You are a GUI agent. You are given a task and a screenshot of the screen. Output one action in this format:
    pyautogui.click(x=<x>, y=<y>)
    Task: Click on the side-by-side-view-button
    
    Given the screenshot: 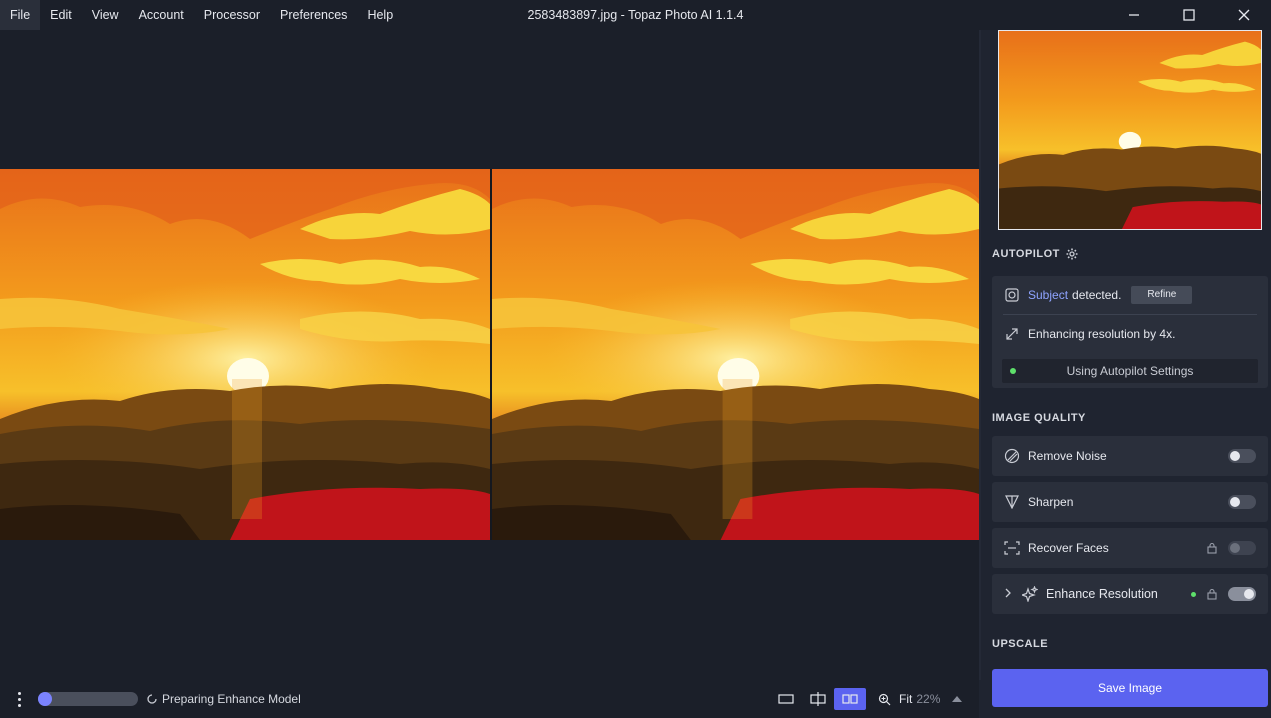 What is the action you would take?
    pyautogui.click(x=850, y=699)
    